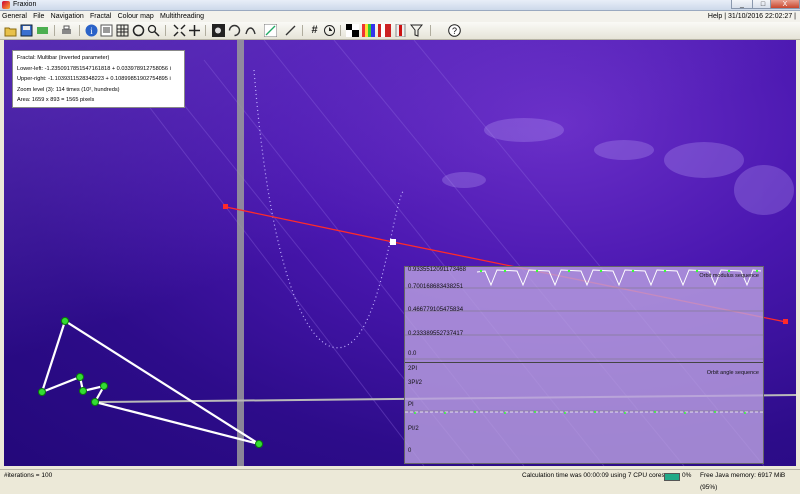 Image resolution: width=800 pixels, height=494 pixels. What do you see at coordinates (26, 30) in the screenshot?
I see `save-icon` at bounding box center [26, 30].